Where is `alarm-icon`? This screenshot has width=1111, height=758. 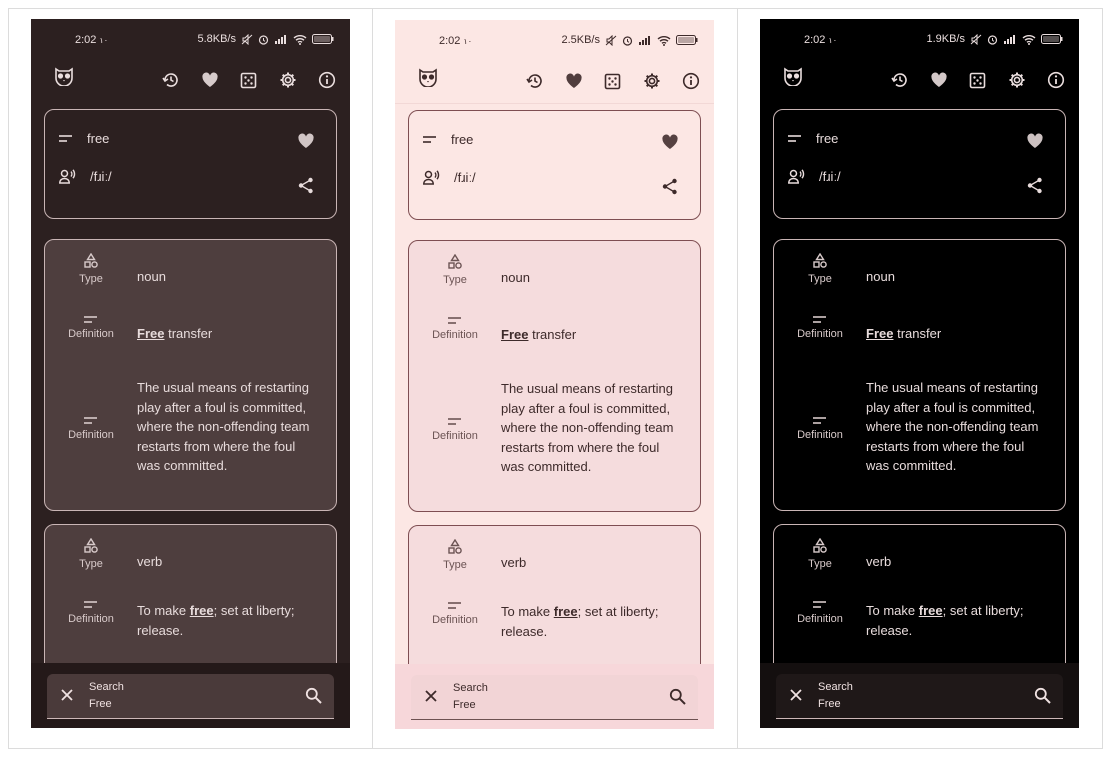 alarm-icon is located at coordinates (627, 40).